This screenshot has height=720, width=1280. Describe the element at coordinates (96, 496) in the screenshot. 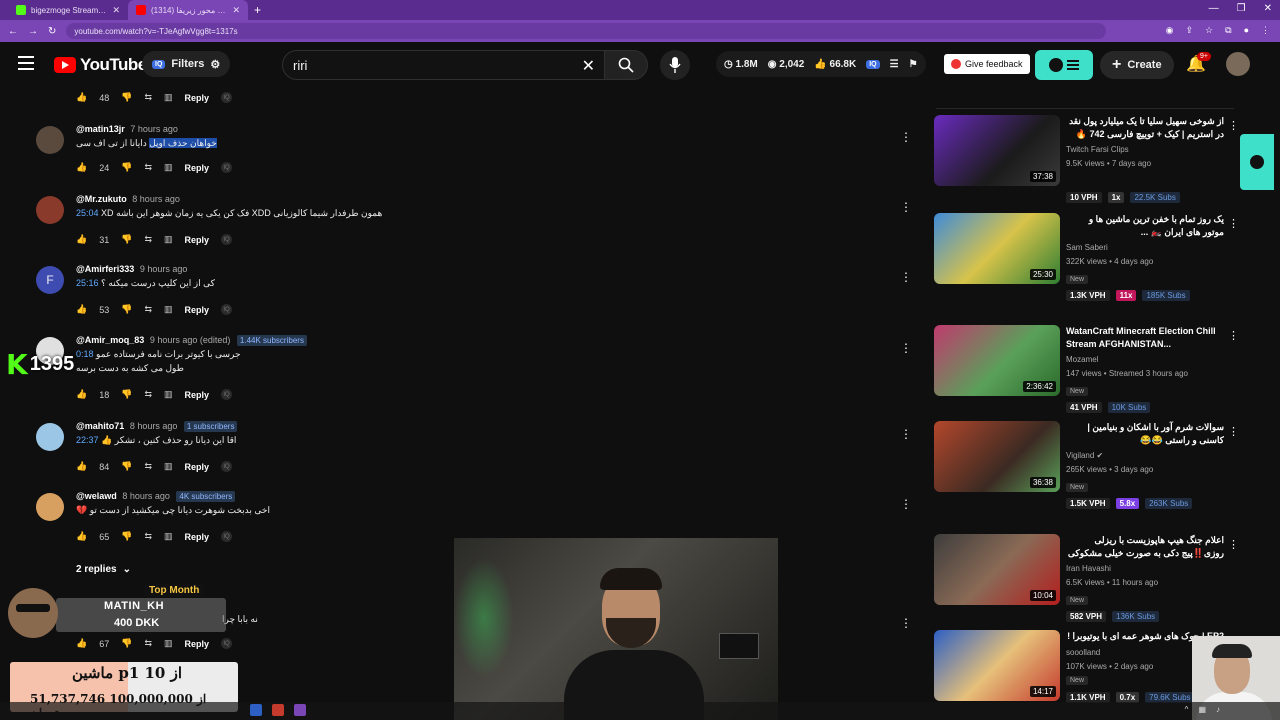

I see `comment-author: @welawd` at that location.